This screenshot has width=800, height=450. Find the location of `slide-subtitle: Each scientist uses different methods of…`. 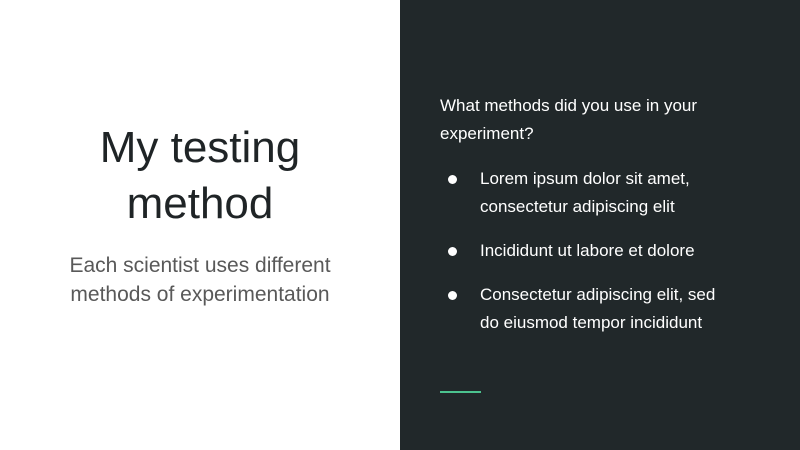

slide-subtitle: Each scientist uses different methods of… is located at coordinates (200, 280).